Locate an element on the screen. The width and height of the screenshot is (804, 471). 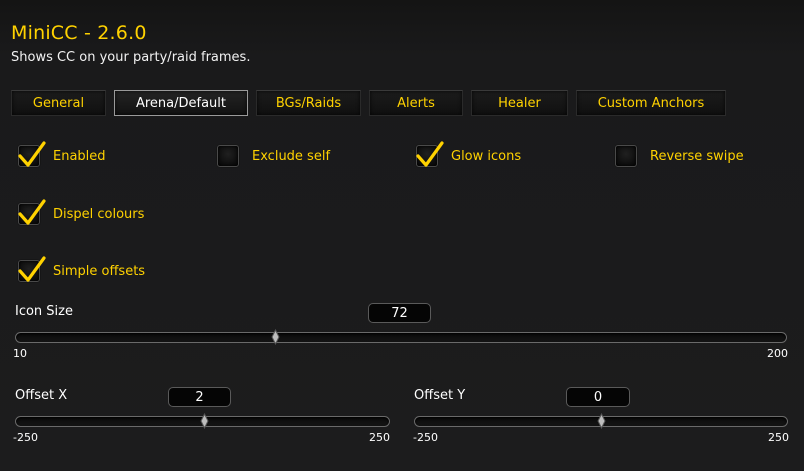
reverse-swipe-option: Reverse swipe is located at coordinates (679, 156).